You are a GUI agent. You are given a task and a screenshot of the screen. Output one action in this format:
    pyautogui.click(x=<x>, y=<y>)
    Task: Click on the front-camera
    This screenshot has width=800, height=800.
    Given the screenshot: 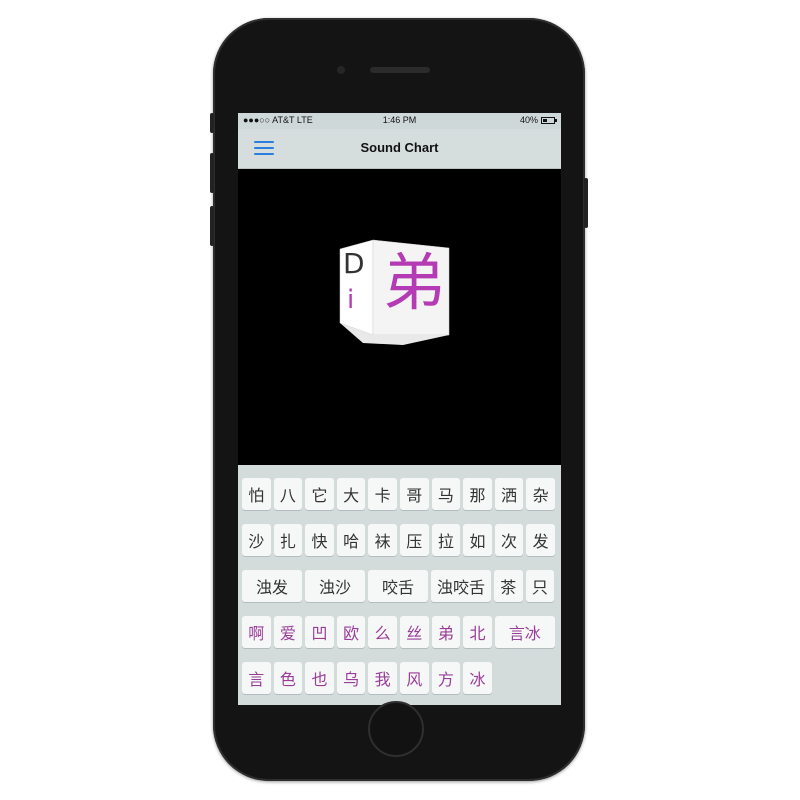 What is the action you would take?
    pyautogui.click(x=341, y=70)
    